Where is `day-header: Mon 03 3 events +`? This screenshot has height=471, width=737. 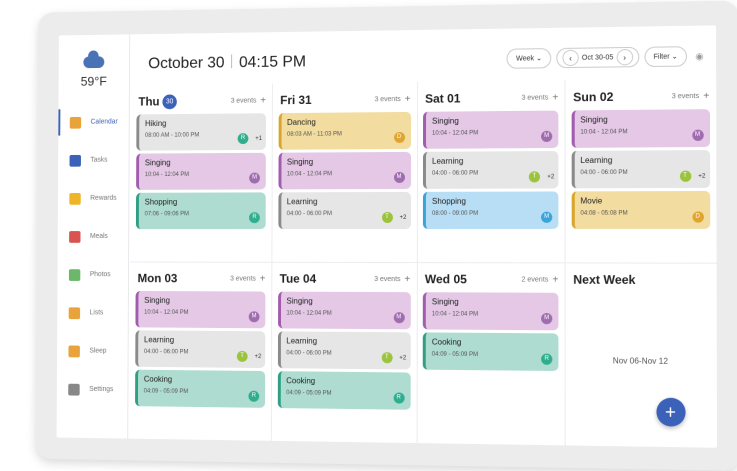
day-header: Mon 03 3 events + is located at coordinates (202, 278).